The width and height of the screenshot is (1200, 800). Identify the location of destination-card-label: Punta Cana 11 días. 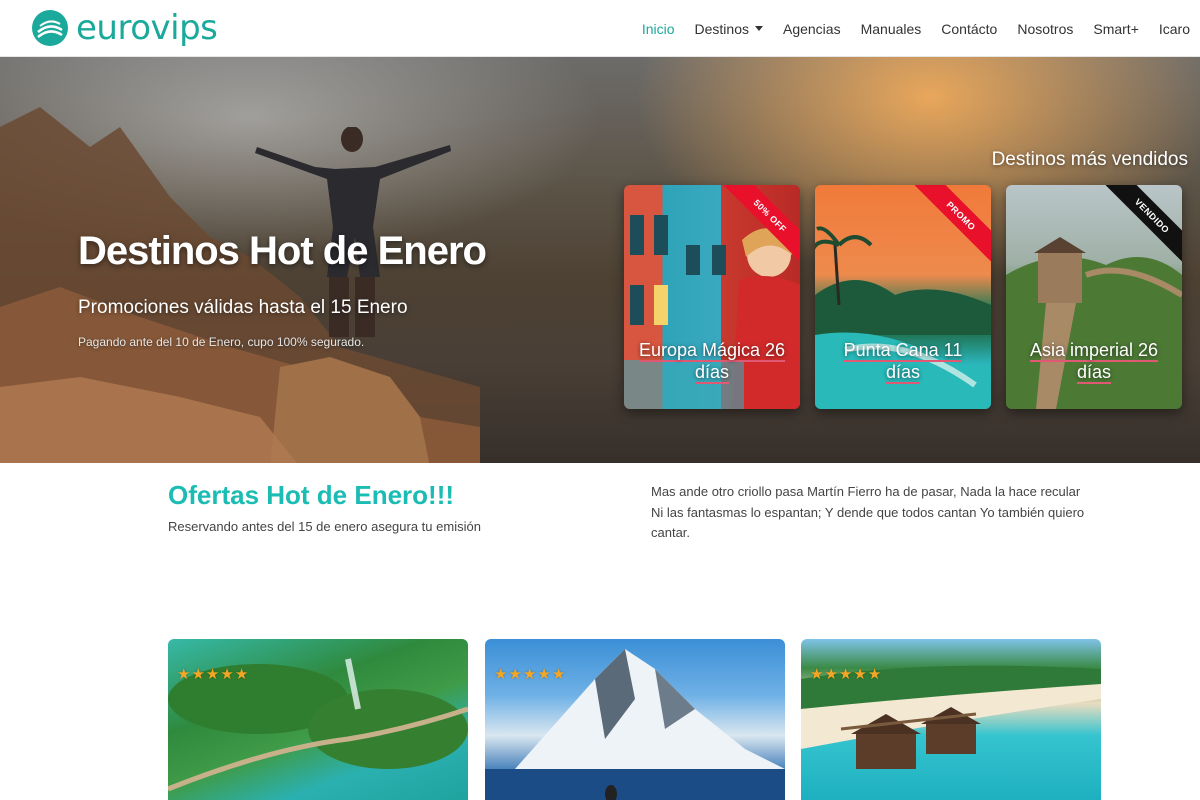
(903, 361).